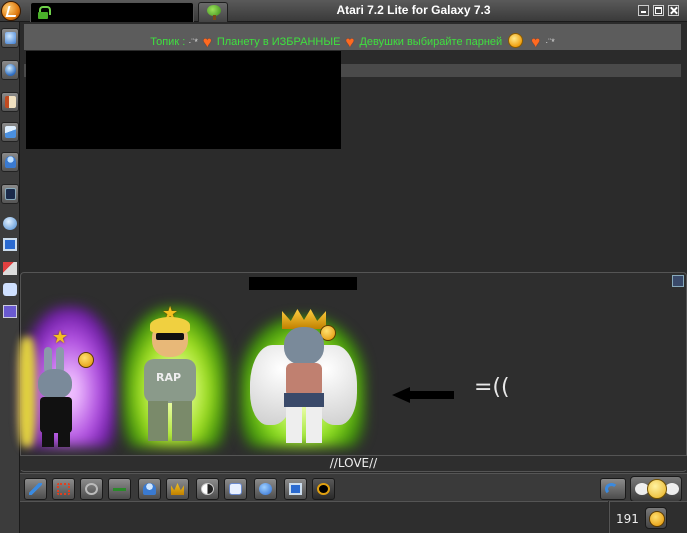  I want to click on redacted-block, so click(183, 100).